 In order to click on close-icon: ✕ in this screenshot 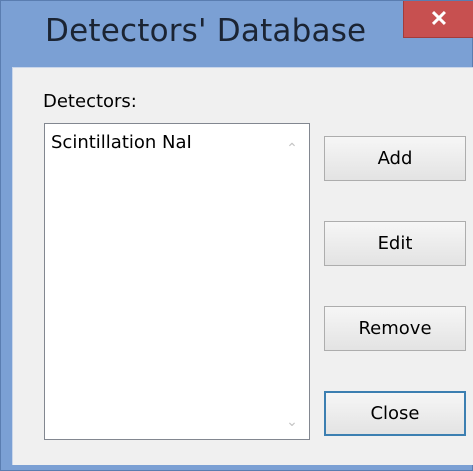, I will do `click(438, 19)`.